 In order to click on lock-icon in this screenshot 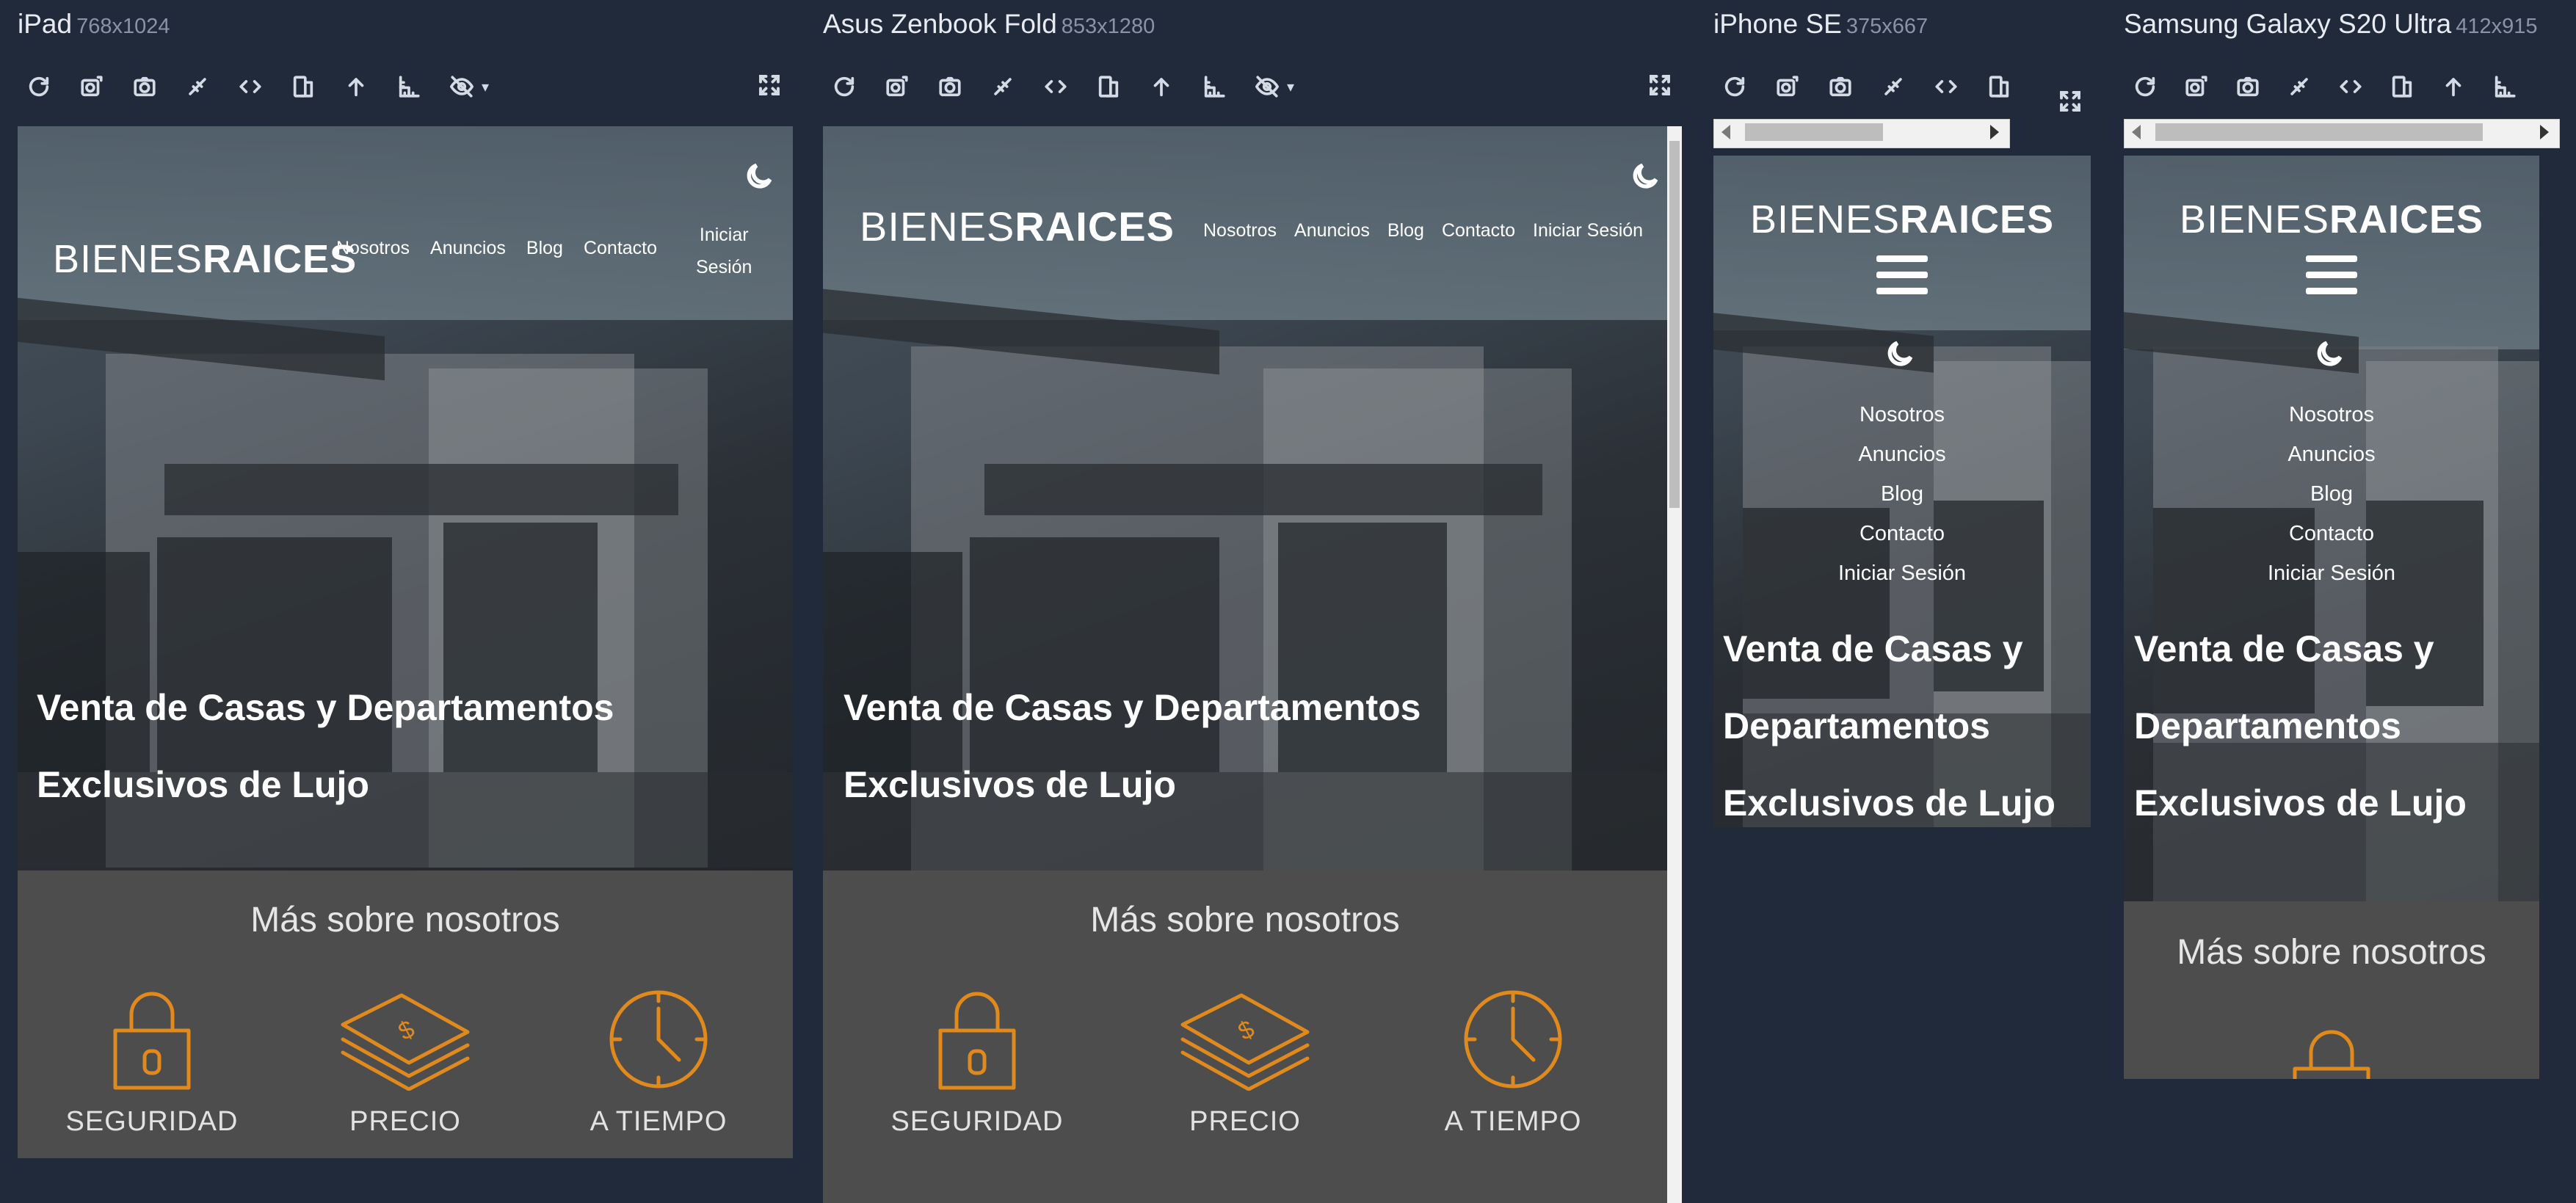, I will do `click(977, 1041)`.